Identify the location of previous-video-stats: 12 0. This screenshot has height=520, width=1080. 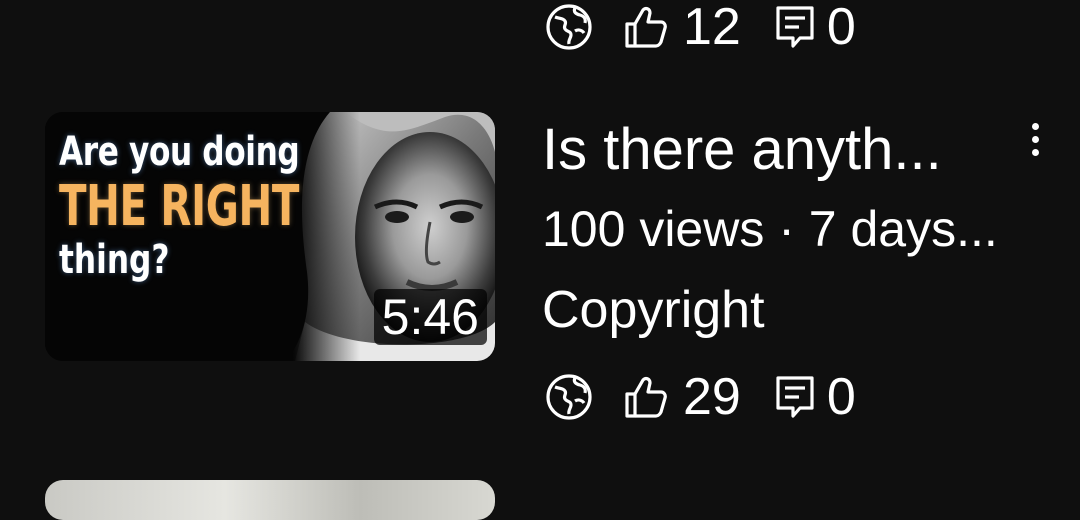
(700, 27).